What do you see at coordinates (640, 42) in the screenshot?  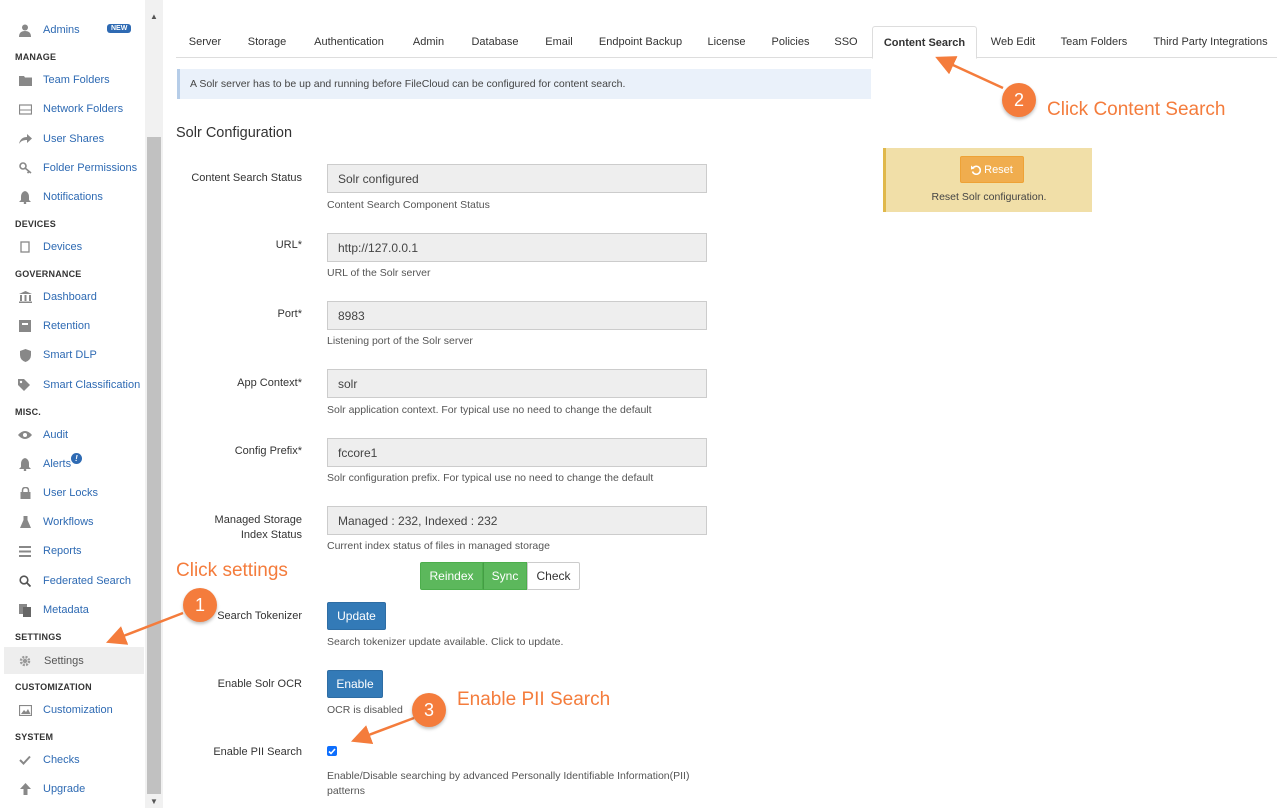 I see `tab-endpoint-backup: Endpoint Backup` at bounding box center [640, 42].